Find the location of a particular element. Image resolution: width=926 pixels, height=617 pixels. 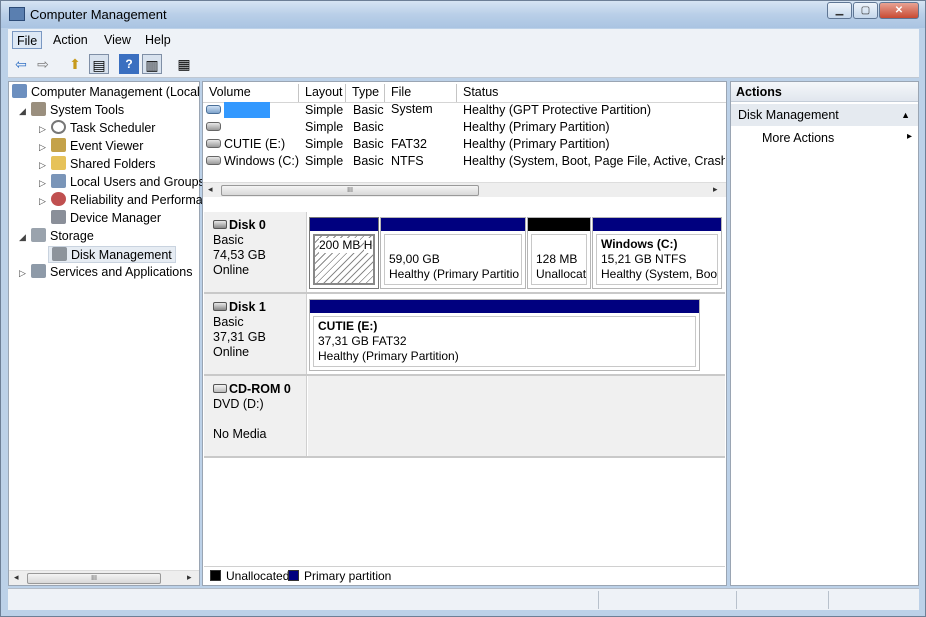

partition-status: Healthy (System, Boot is located at coordinates (659, 274).